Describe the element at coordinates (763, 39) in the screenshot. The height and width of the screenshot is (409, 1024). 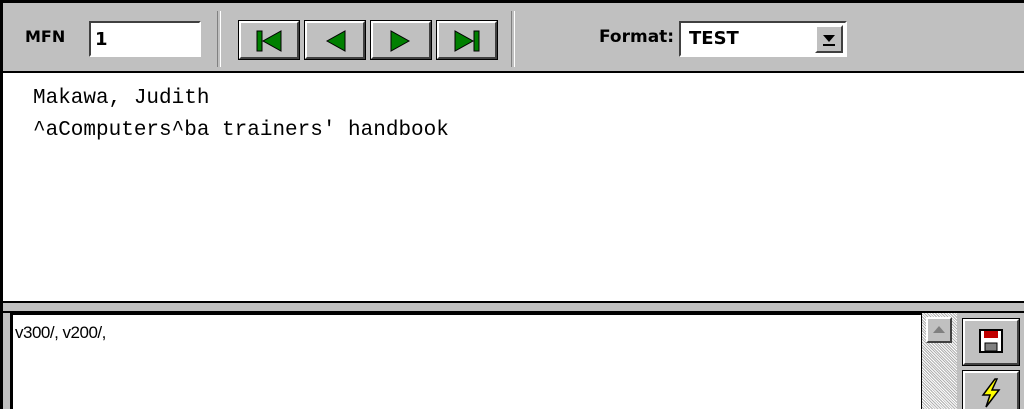
I see `format-select: TEST` at that location.